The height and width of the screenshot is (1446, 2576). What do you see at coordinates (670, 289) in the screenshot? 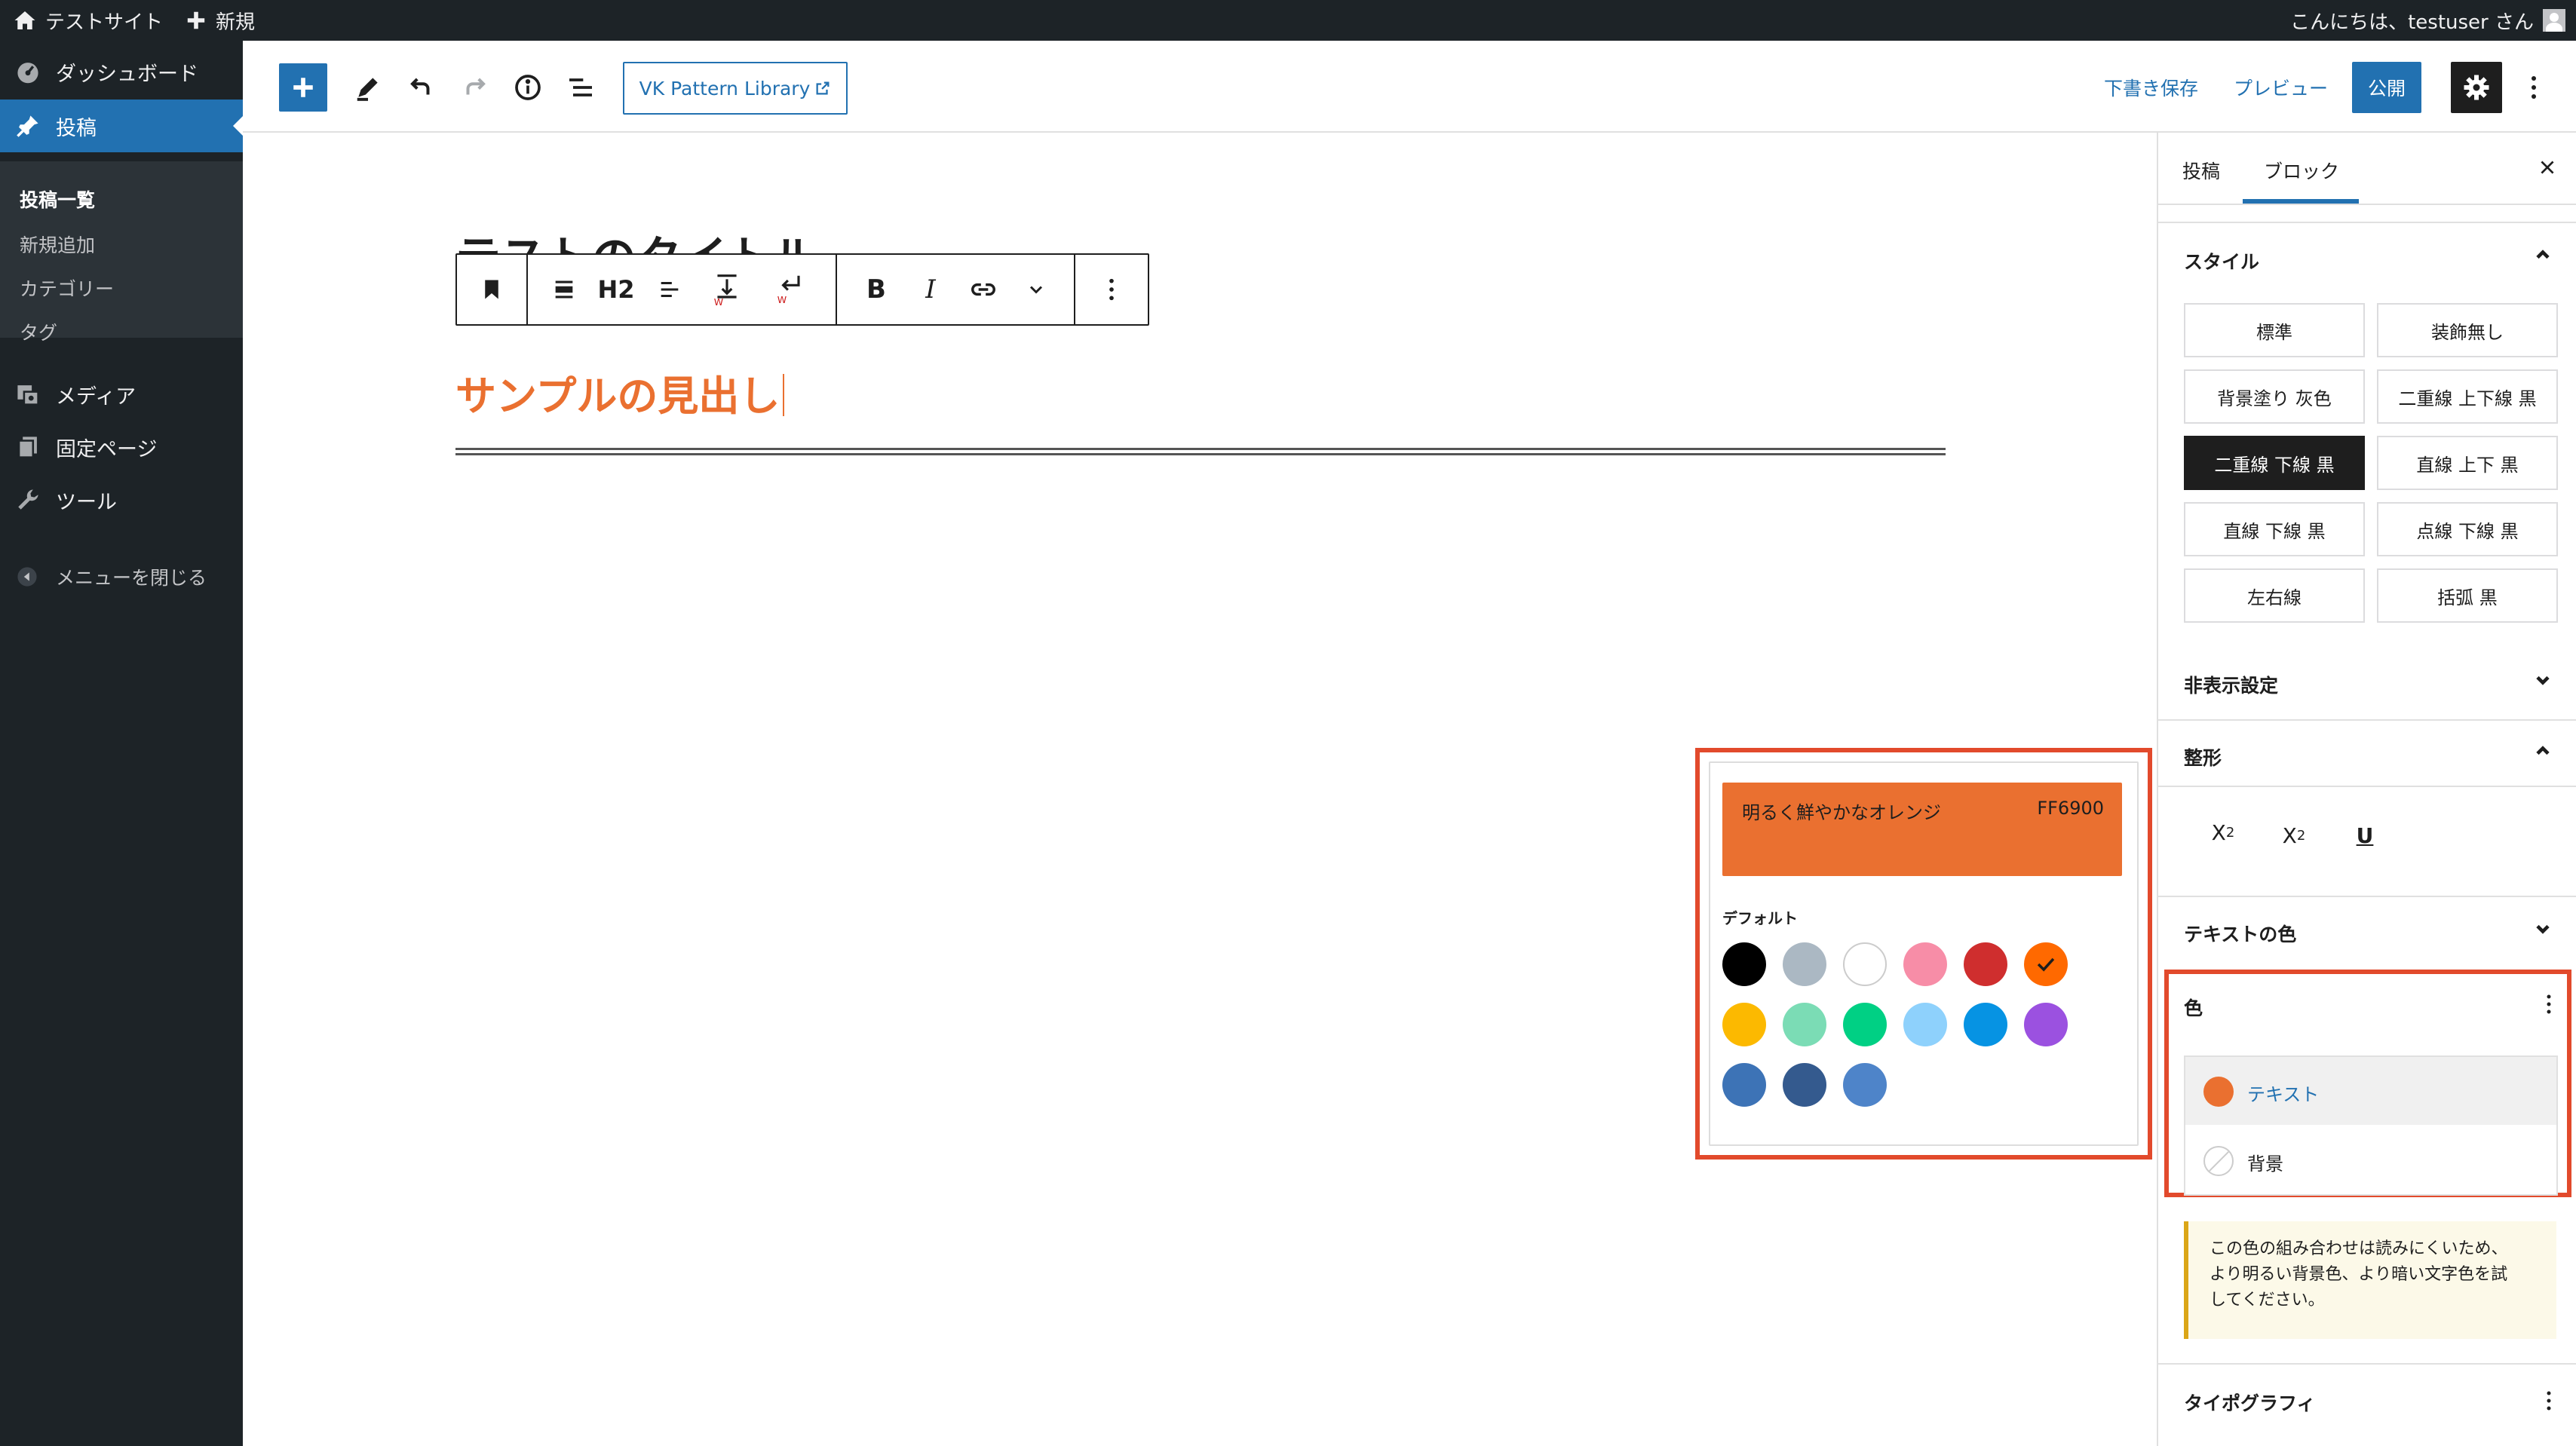
I see `text-align-button` at bounding box center [670, 289].